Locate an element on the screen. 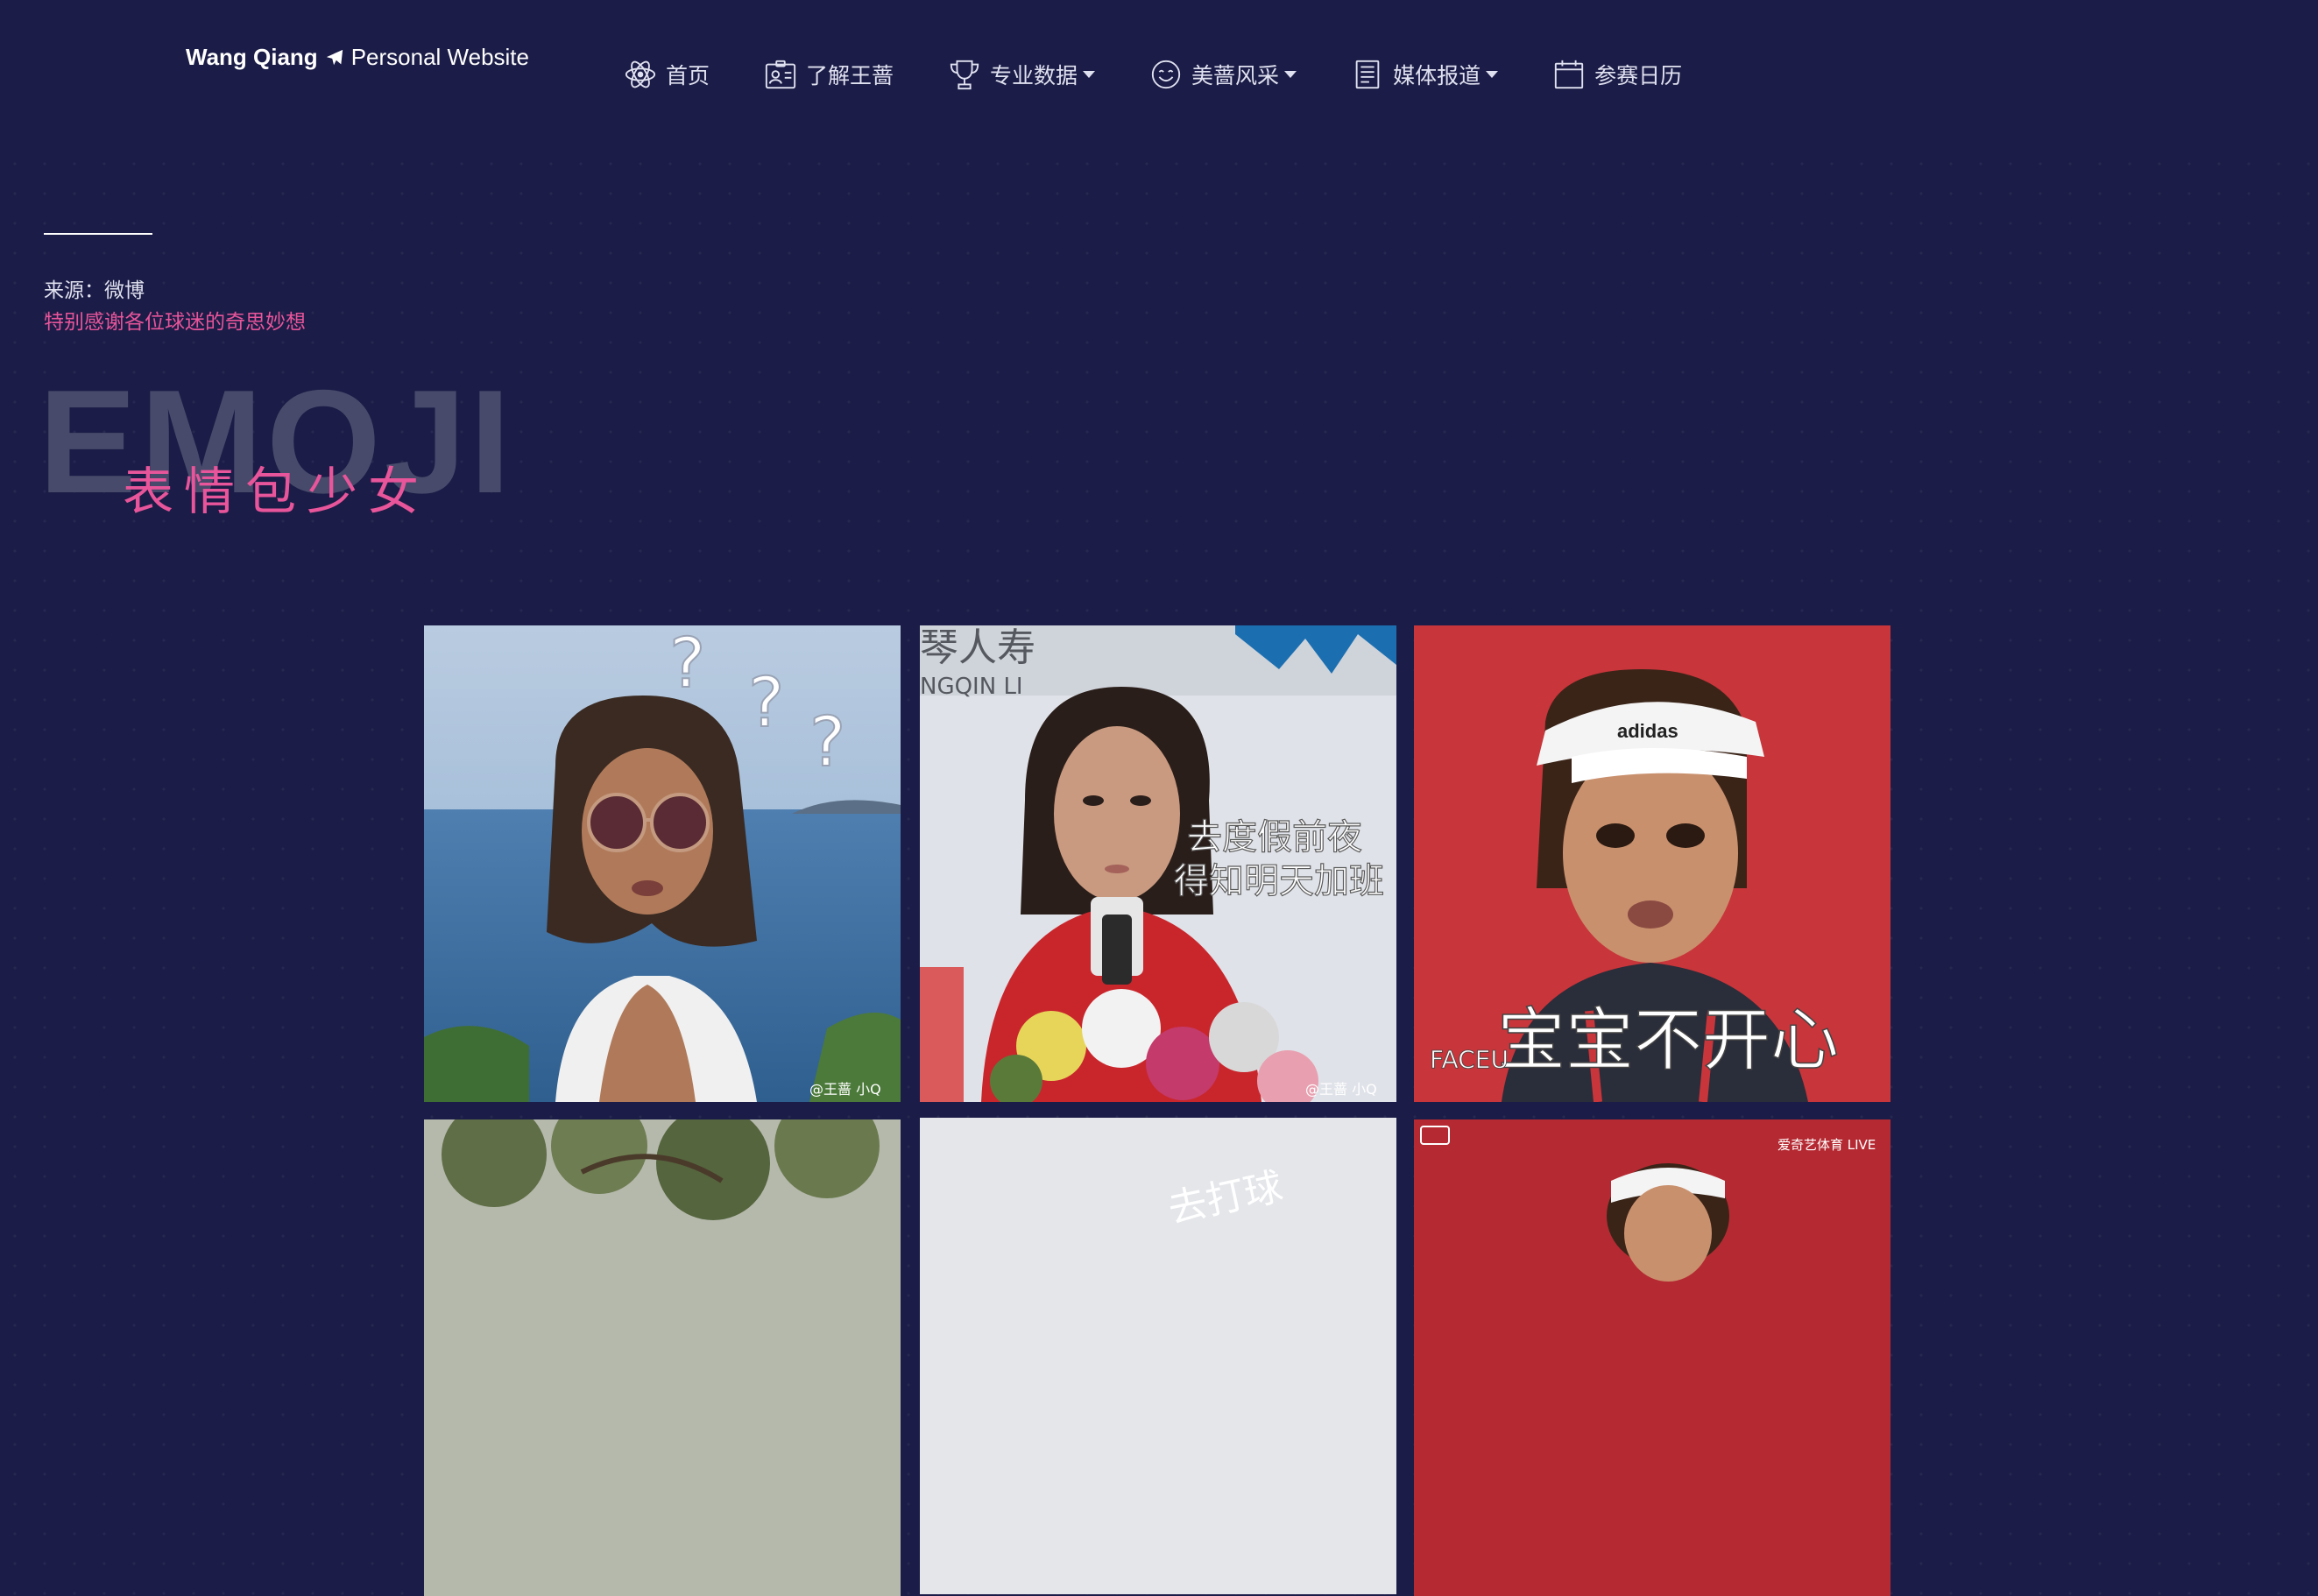 The height and width of the screenshot is (1596, 2318). id-card-icon is located at coordinates (781, 74).